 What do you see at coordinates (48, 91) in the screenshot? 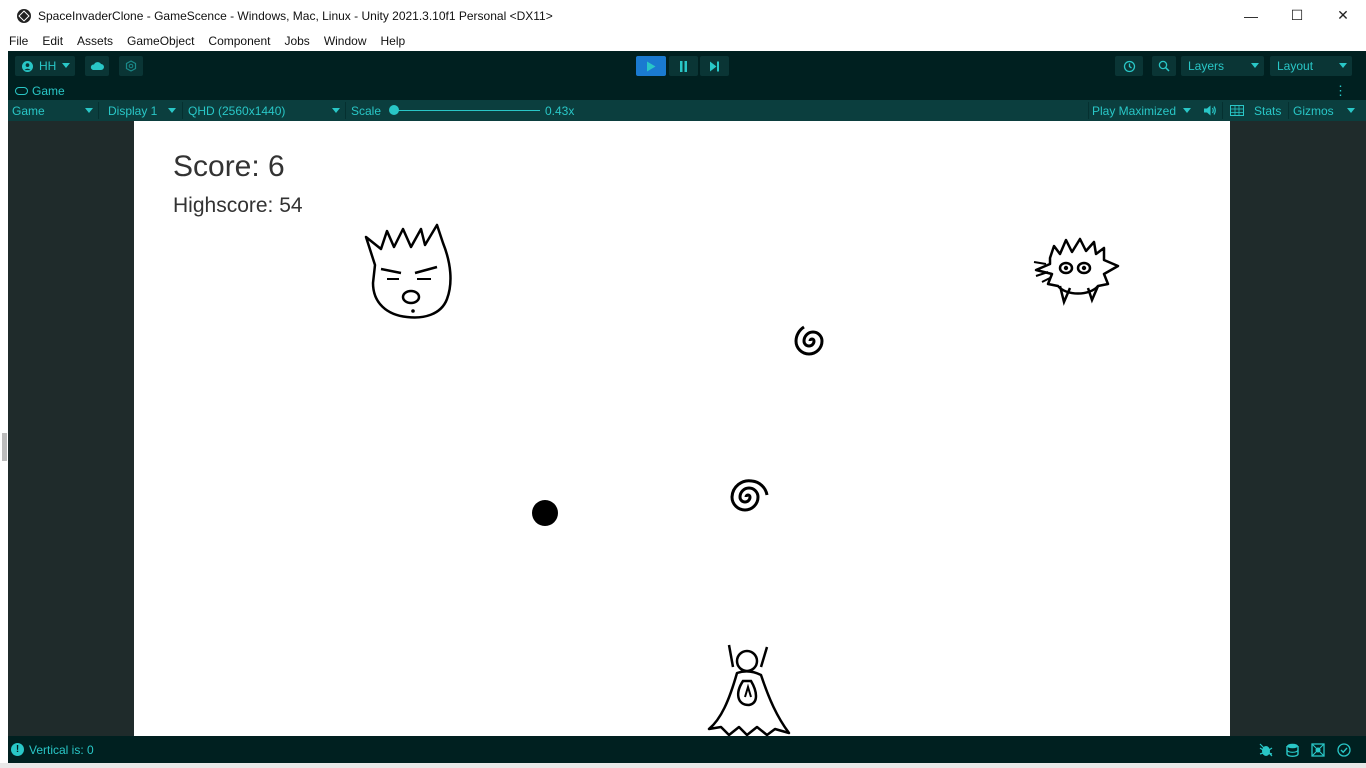
I see `tab-game-label: Game` at bounding box center [48, 91].